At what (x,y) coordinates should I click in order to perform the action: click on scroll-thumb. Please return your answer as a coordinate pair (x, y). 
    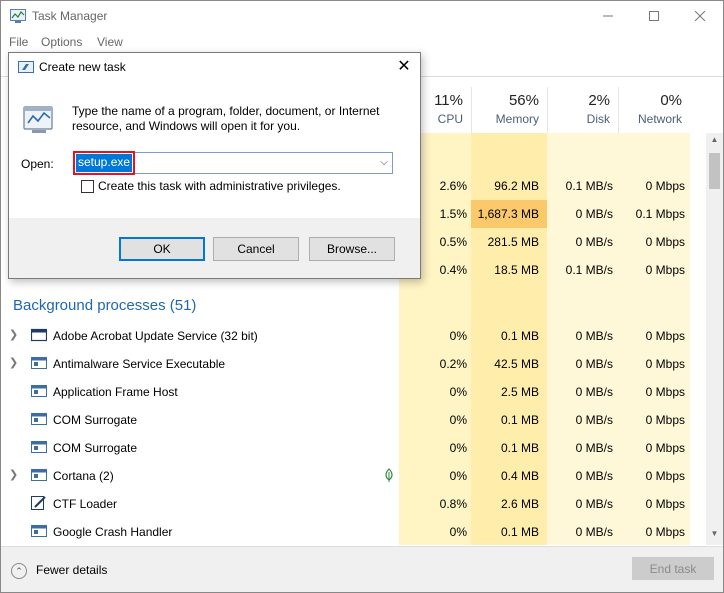
    Looking at the image, I should click on (714, 171).